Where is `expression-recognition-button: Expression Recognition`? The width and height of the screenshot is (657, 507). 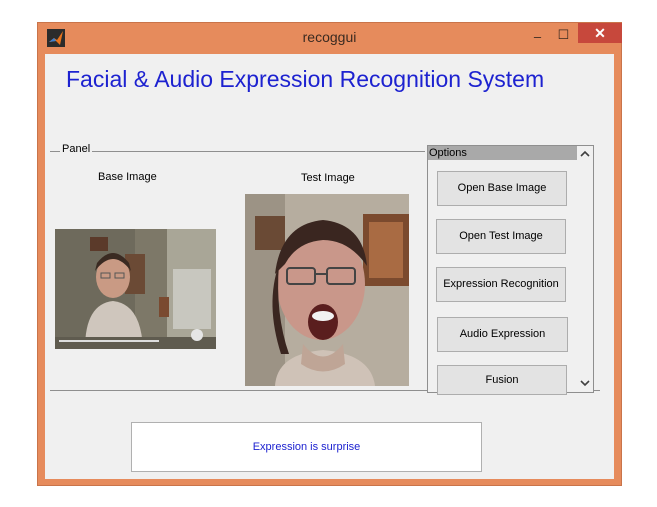 expression-recognition-button: Expression Recognition is located at coordinates (501, 284).